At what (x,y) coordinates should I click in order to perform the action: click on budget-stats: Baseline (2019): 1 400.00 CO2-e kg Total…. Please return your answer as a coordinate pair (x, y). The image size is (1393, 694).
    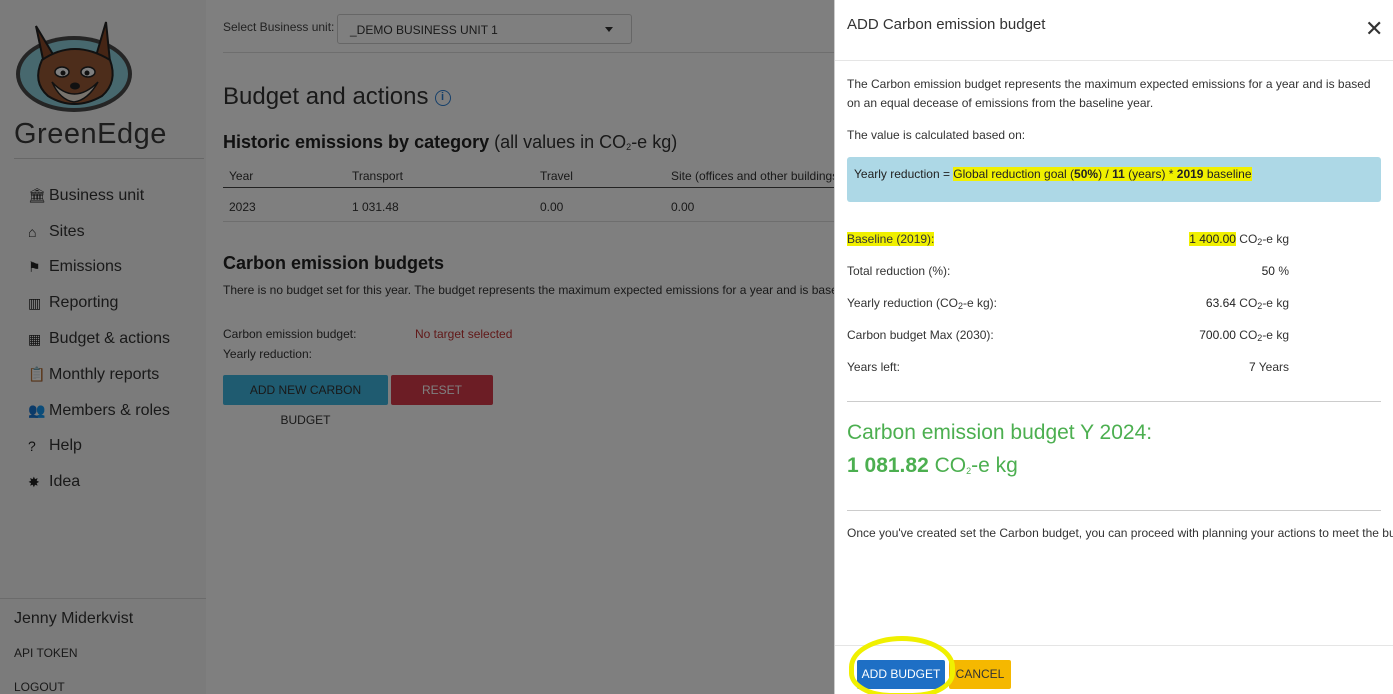
    Looking at the image, I should click on (1068, 309).